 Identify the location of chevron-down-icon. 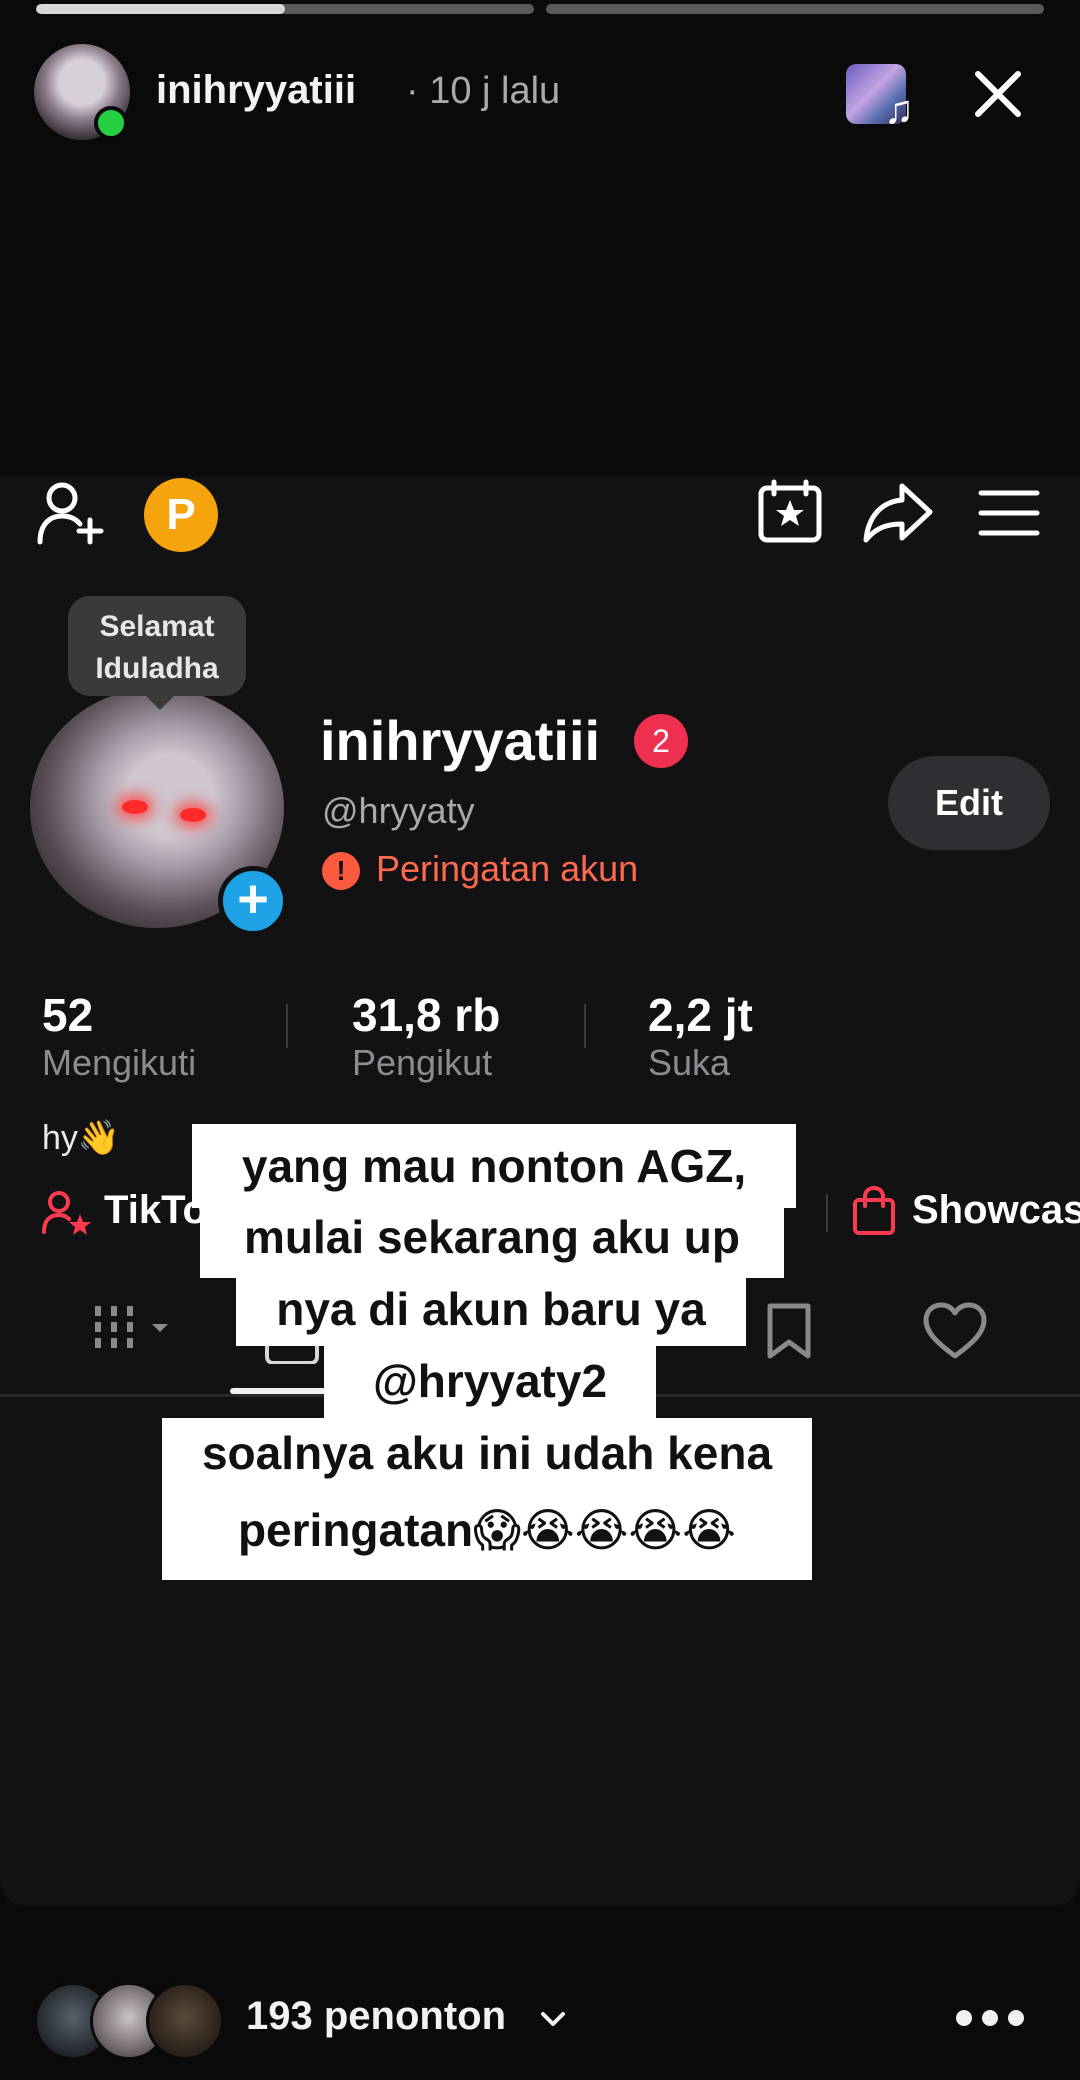
(553, 2019).